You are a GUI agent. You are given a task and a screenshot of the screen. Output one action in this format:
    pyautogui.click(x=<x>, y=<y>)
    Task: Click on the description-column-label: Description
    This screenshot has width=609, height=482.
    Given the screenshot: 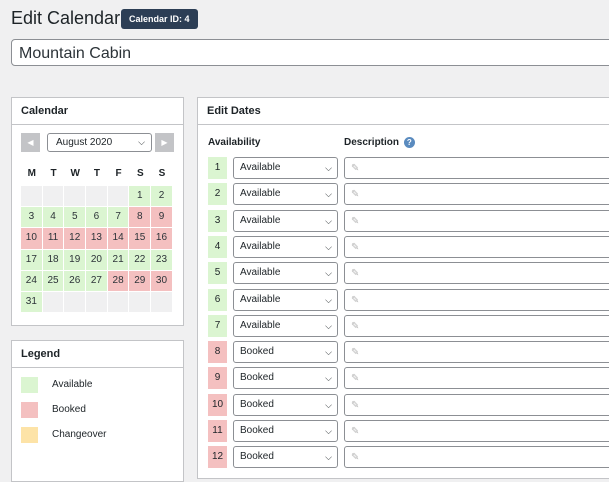 What is the action you would take?
    pyautogui.click(x=372, y=143)
    